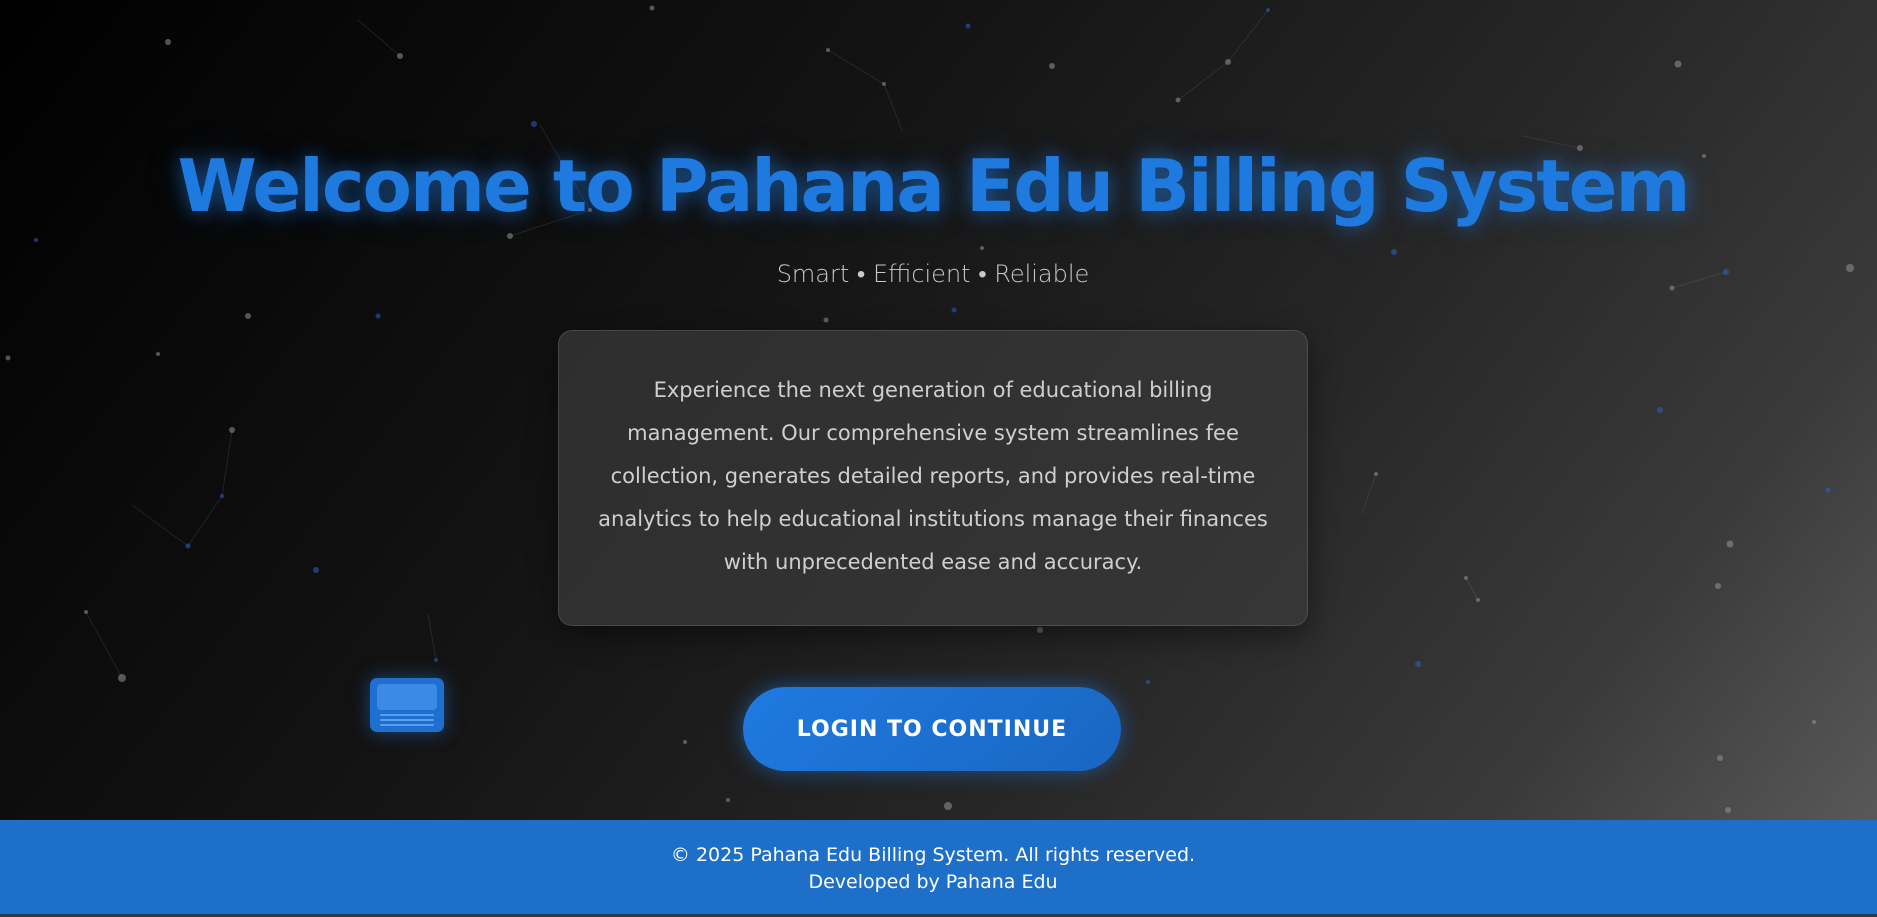 The image size is (1877, 917). Describe the element at coordinates (934, 186) in the screenshot. I see `page-title: Welcome to Pahana Edu Billing System` at that location.